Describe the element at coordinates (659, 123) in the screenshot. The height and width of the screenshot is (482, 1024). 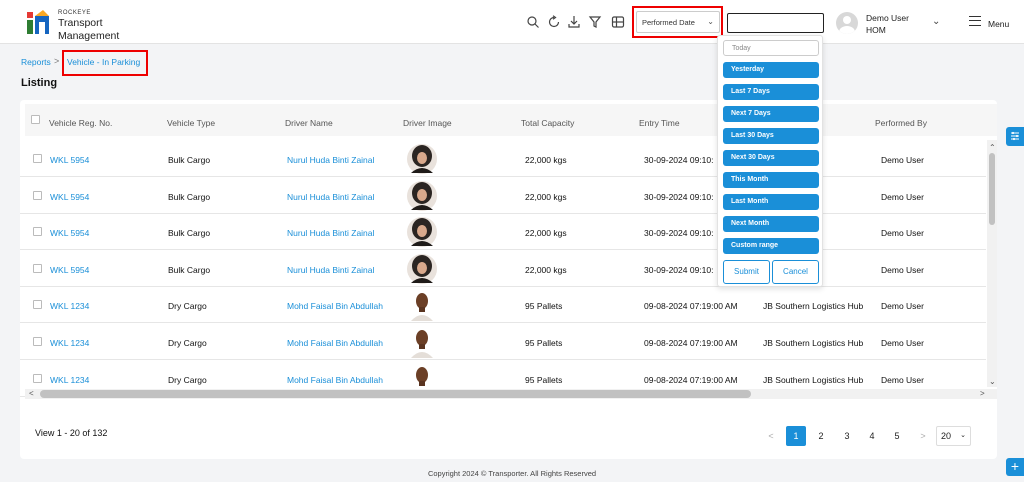
I see `col-entry-time: Entry Time` at that location.